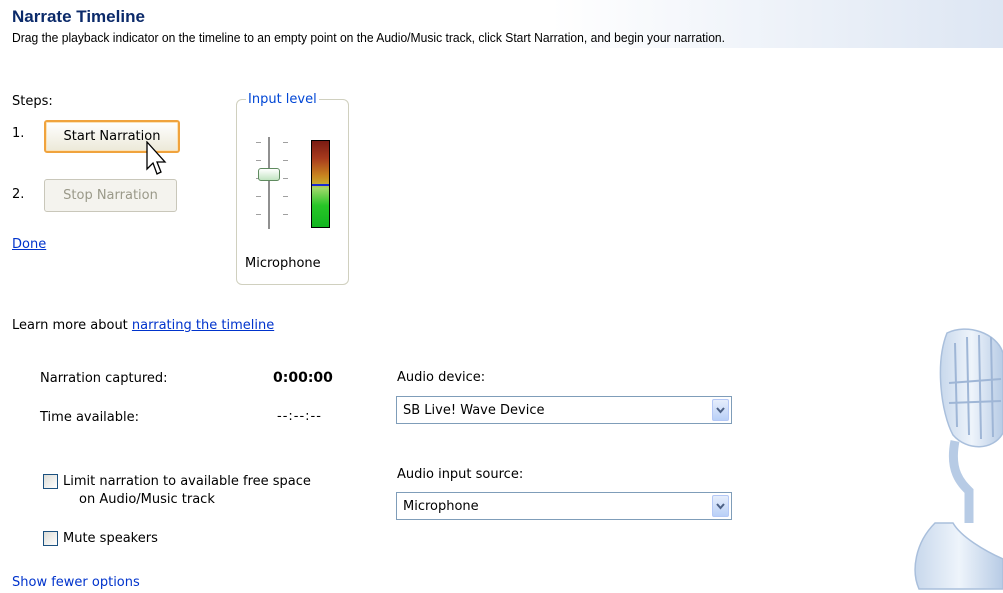 The image size is (1003, 593). Describe the element at coordinates (441, 506) in the screenshot. I see `audio-input-source-value: Microphone` at that location.